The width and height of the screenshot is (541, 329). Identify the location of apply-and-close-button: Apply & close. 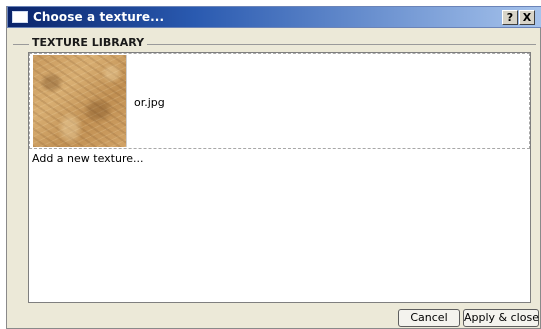
(501, 318).